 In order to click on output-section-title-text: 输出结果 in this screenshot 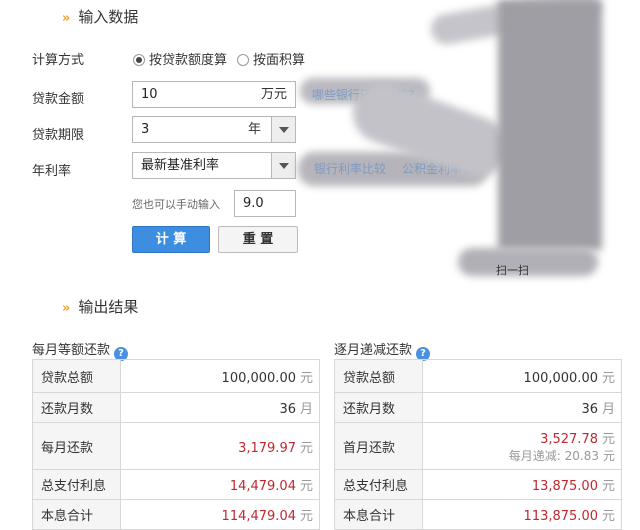, I will do `click(108, 307)`.